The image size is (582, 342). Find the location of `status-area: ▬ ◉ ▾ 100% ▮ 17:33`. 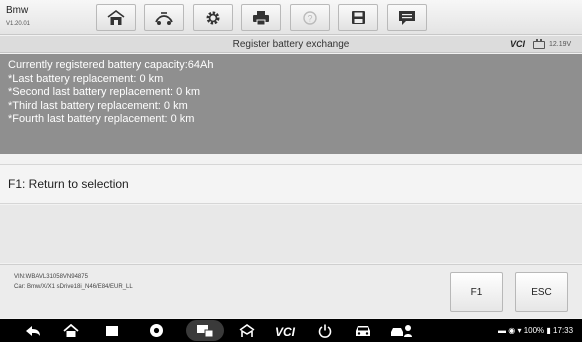

status-area: ▬ ◉ ▾ 100% ▮ 17:33 is located at coordinates (535, 330).